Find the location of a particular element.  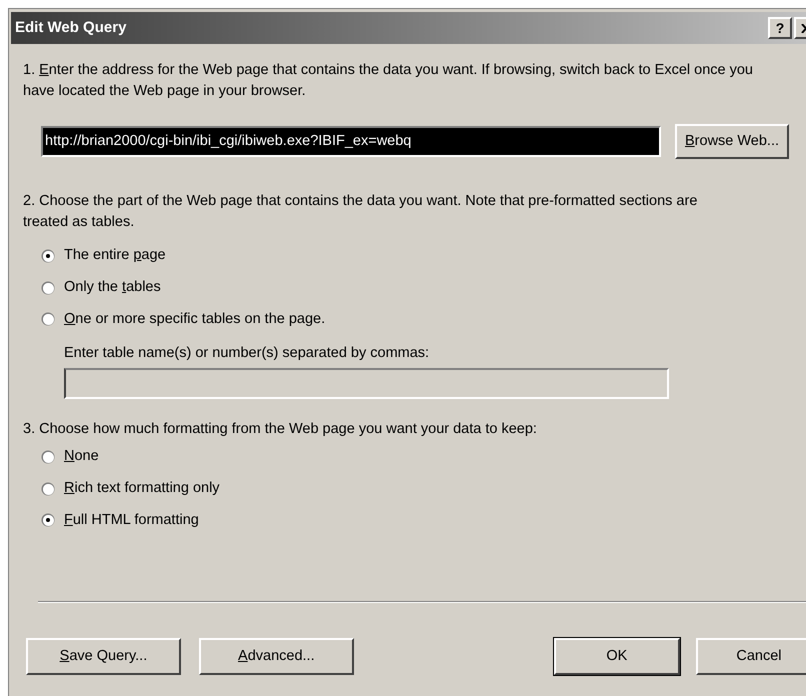

instruction-text: 1. Enter the address for the Web page that contains the data you want. If browsing, switch back to Excel once you have located the Web page in your browser. is located at coordinates (388, 81).